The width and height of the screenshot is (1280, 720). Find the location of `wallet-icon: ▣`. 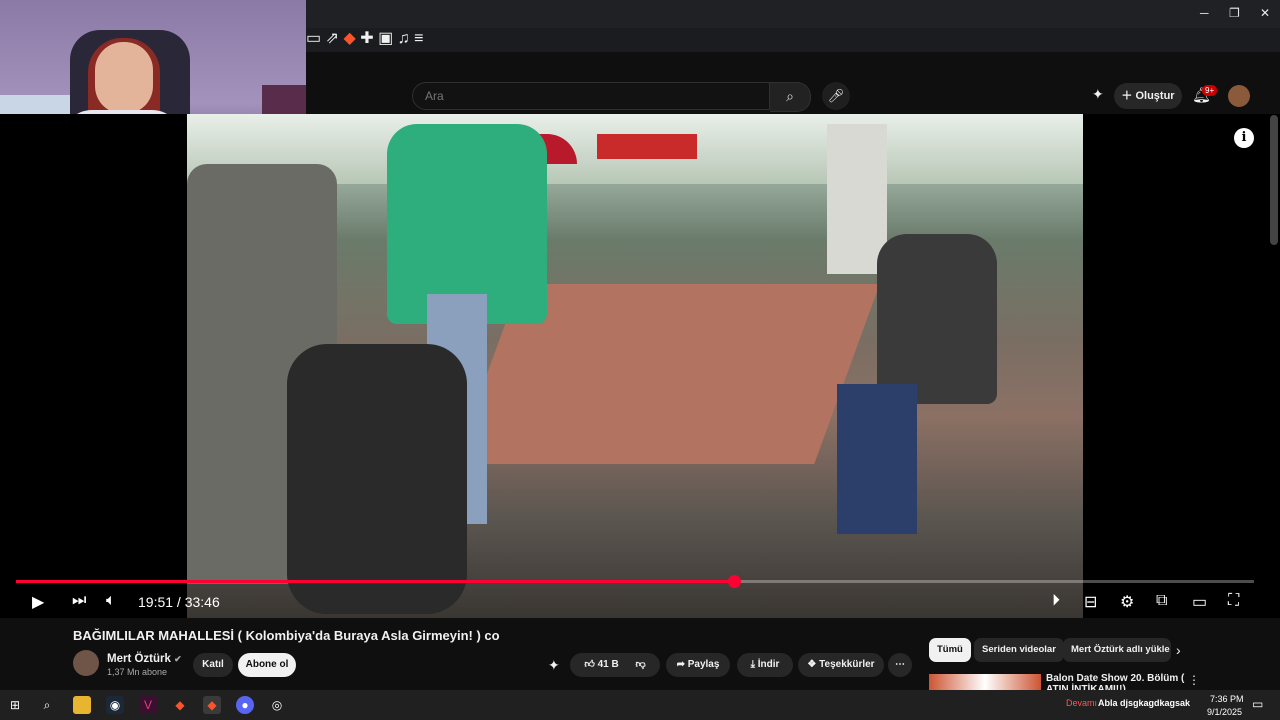

wallet-icon: ▣ is located at coordinates (385, 38).